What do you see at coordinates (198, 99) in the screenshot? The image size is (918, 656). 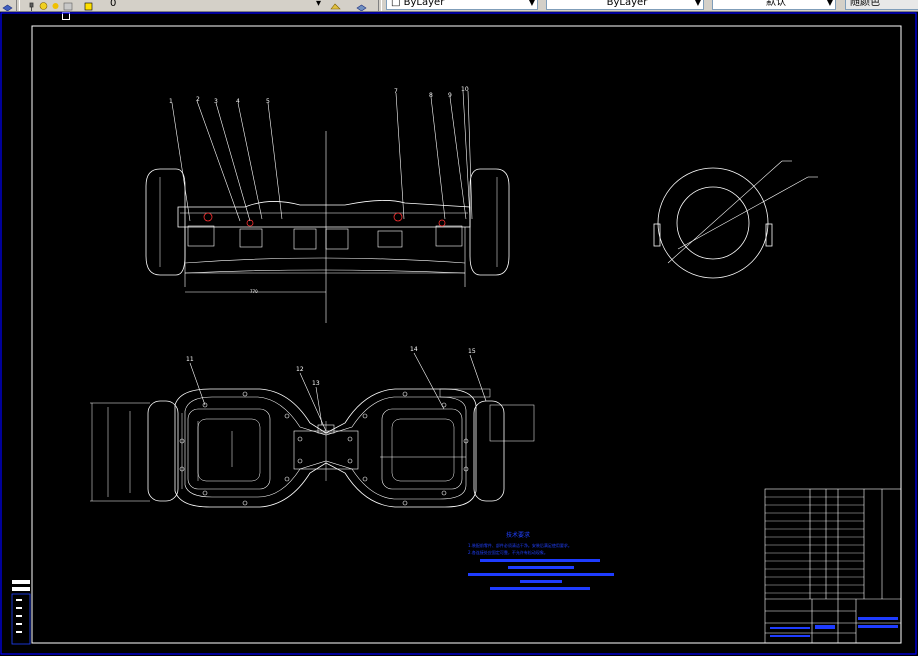 I see `balloon-label: 2` at bounding box center [198, 99].